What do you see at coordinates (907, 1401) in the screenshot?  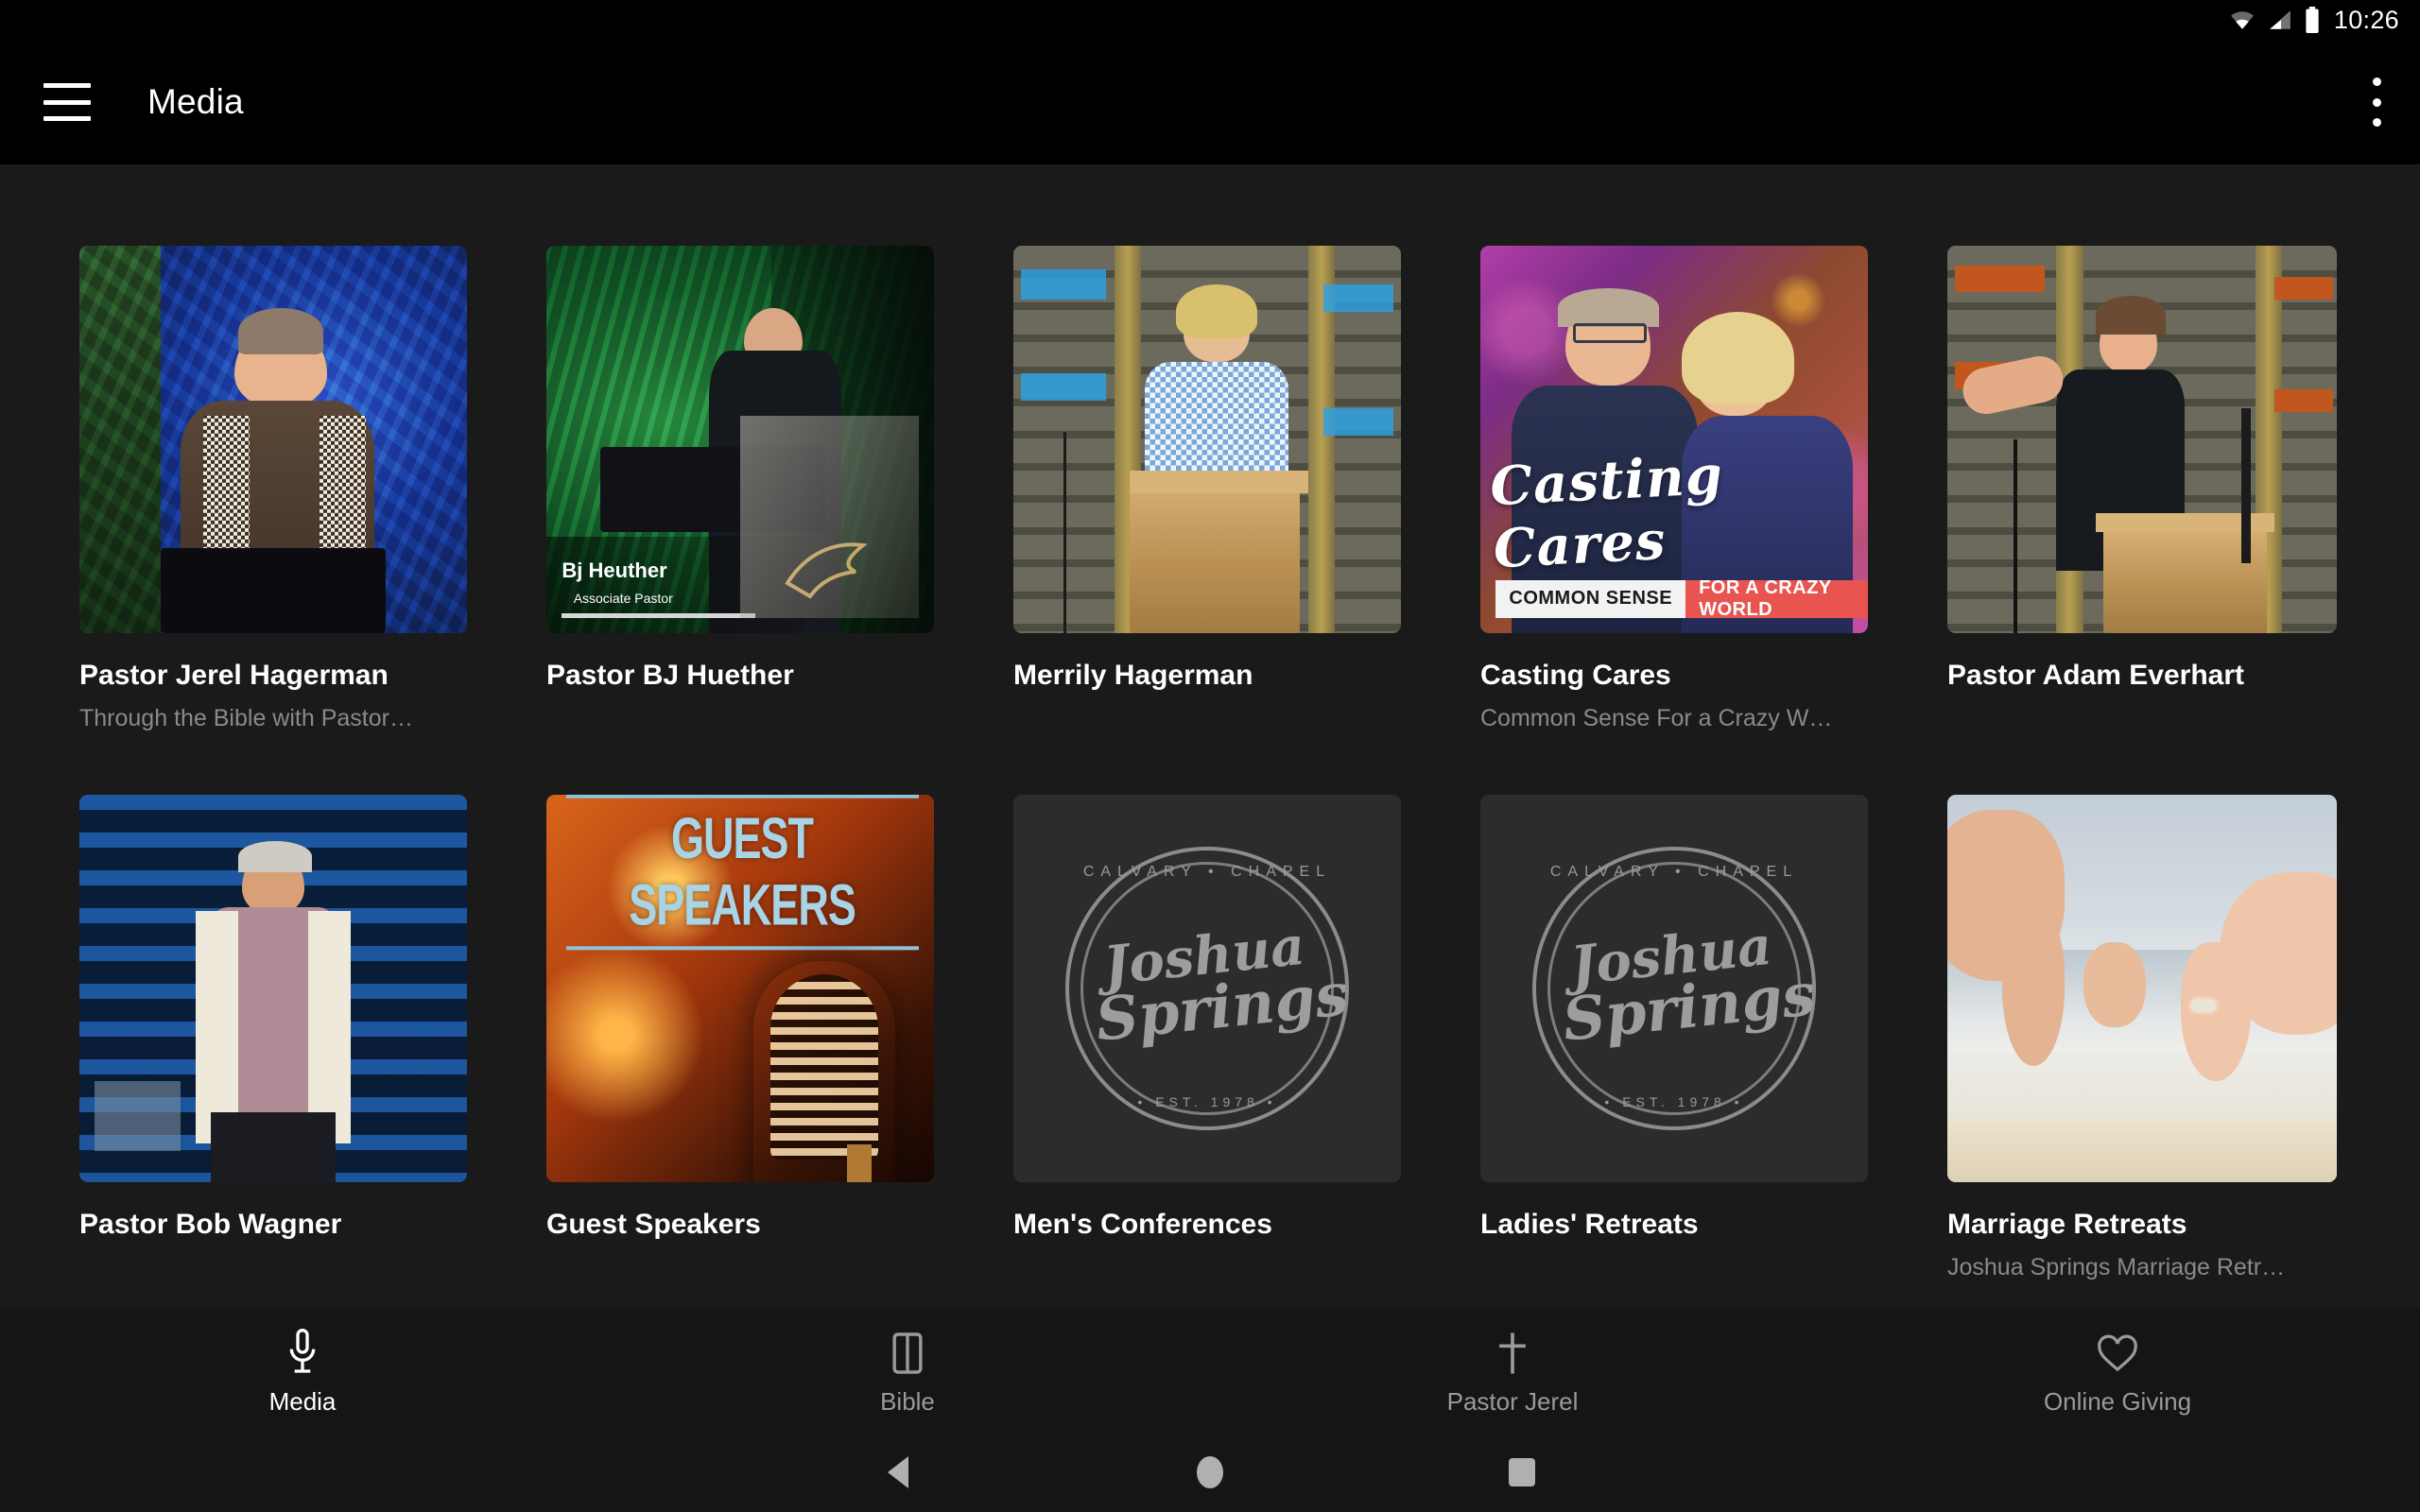 I see `tab-label: Bible` at bounding box center [907, 1401].